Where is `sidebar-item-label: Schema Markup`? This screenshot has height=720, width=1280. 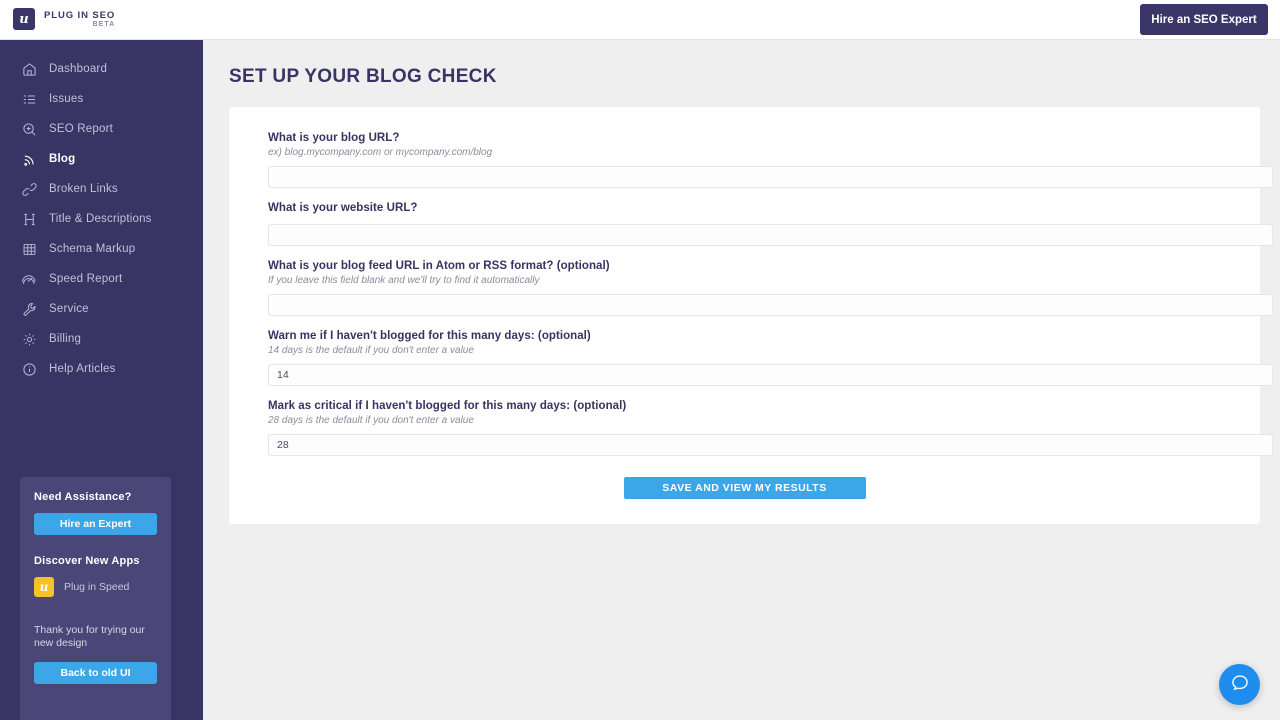 sidebar-item-label: Schema Markup is located at coordinates (92, 249).